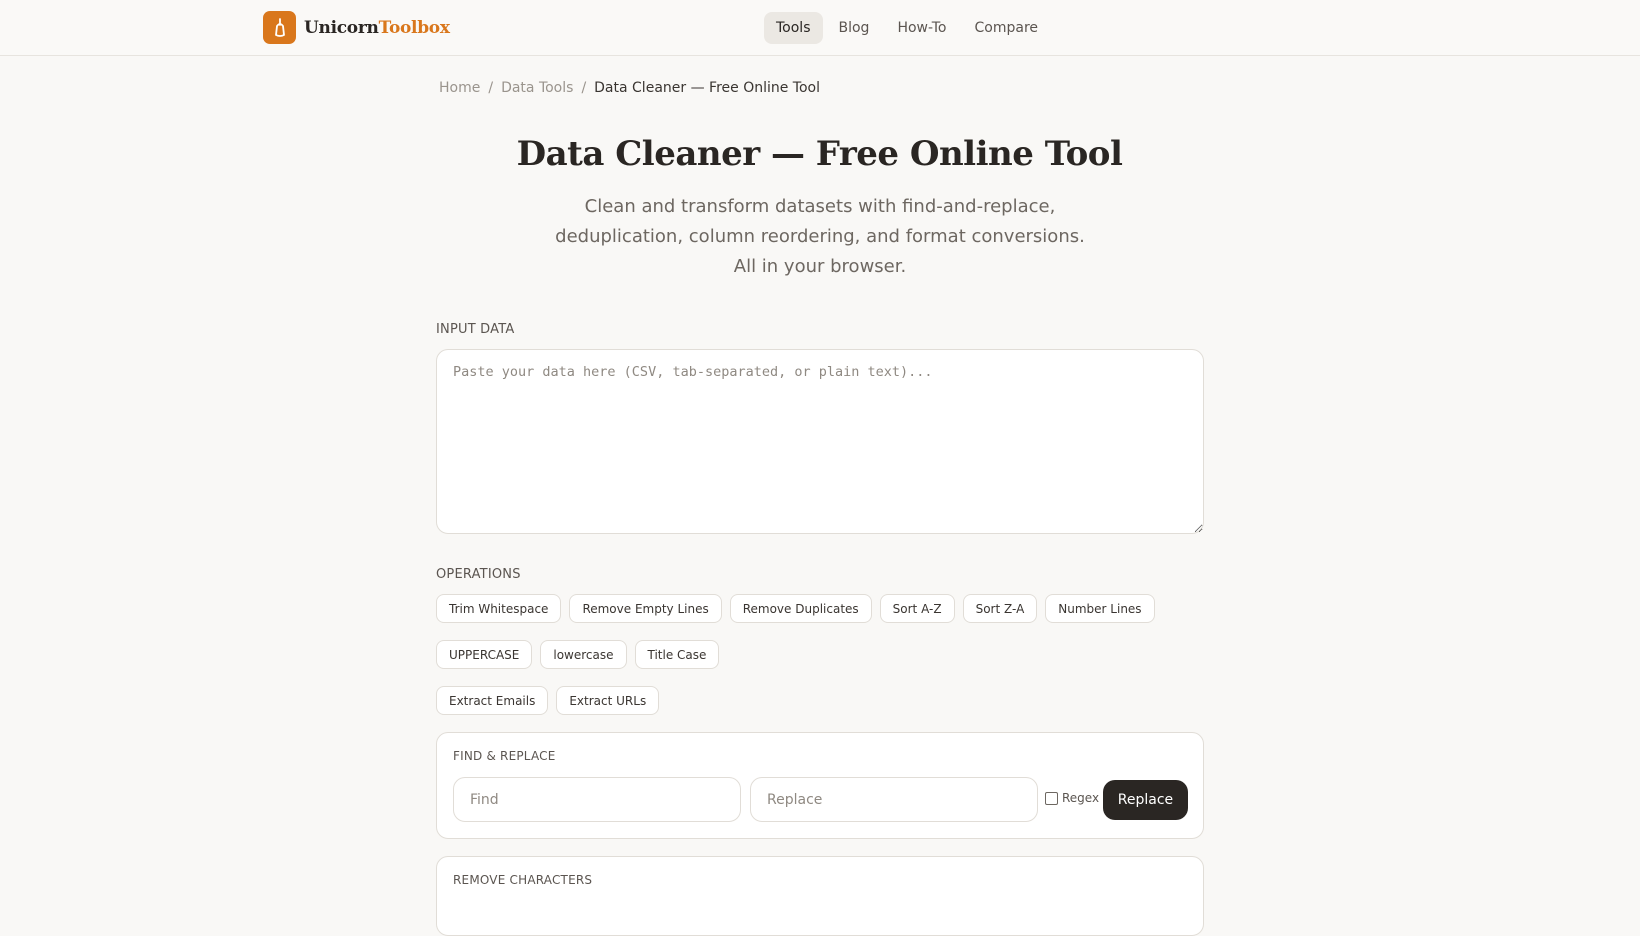 The image size is (1640, 936). What do you see at coordinates (1100, 608) in the screenshot?
I see `number-lines-button: Number Lines` at bounding box center [1100, 608].